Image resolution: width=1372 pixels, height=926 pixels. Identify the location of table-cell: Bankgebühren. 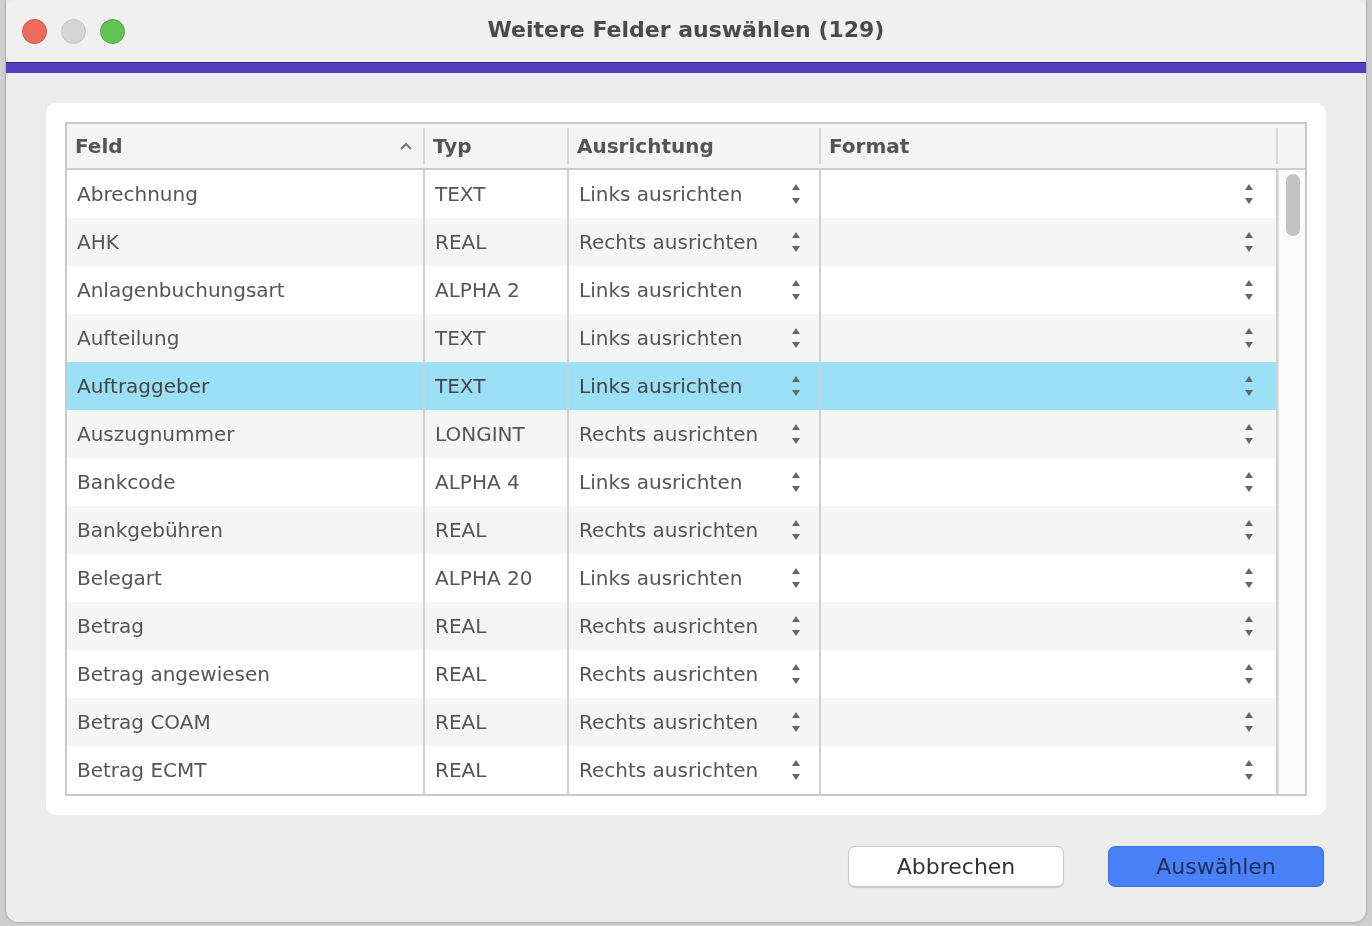
(150, 530).